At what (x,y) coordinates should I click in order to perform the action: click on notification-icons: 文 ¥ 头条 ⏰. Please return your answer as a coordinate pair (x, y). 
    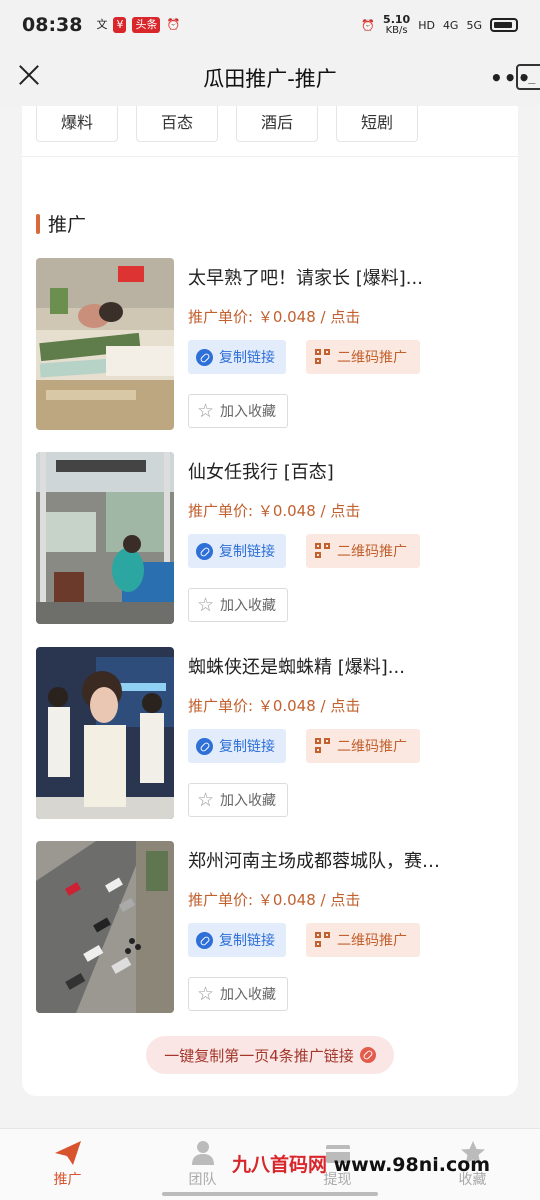
    Looking at the image, I should click on (138, 25).